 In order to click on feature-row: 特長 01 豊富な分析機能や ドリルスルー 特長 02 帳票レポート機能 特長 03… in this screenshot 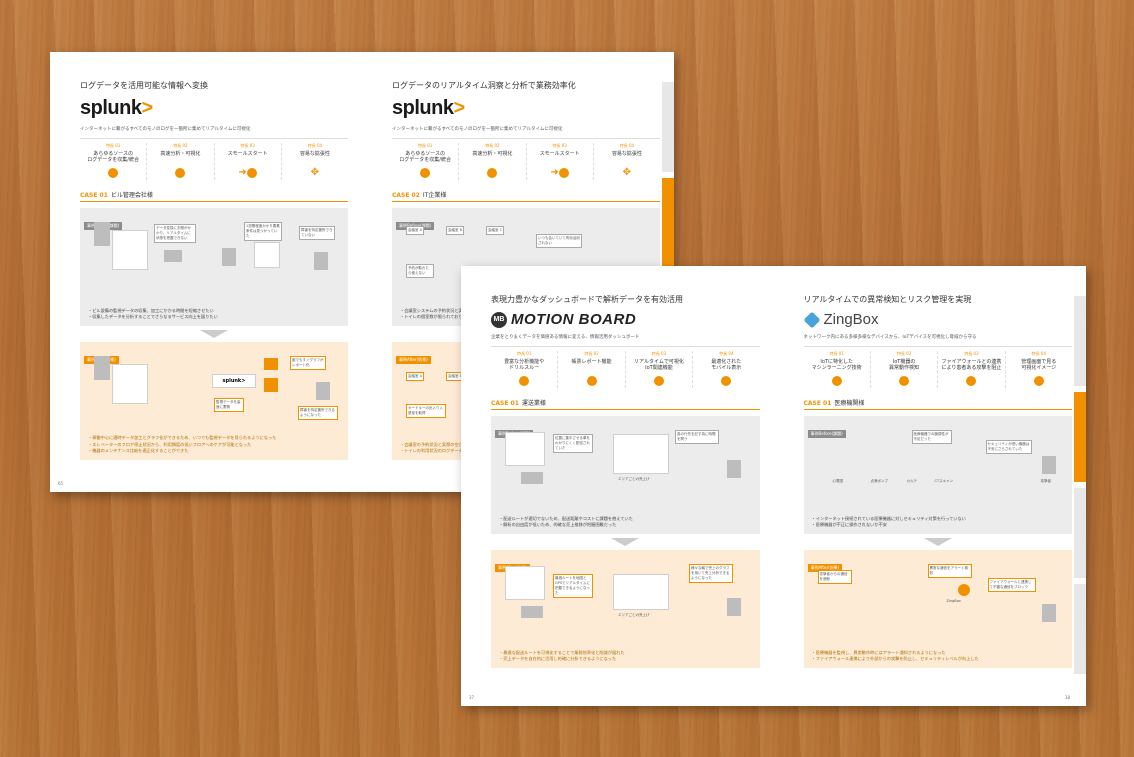, I will do `click(625, 367)`.